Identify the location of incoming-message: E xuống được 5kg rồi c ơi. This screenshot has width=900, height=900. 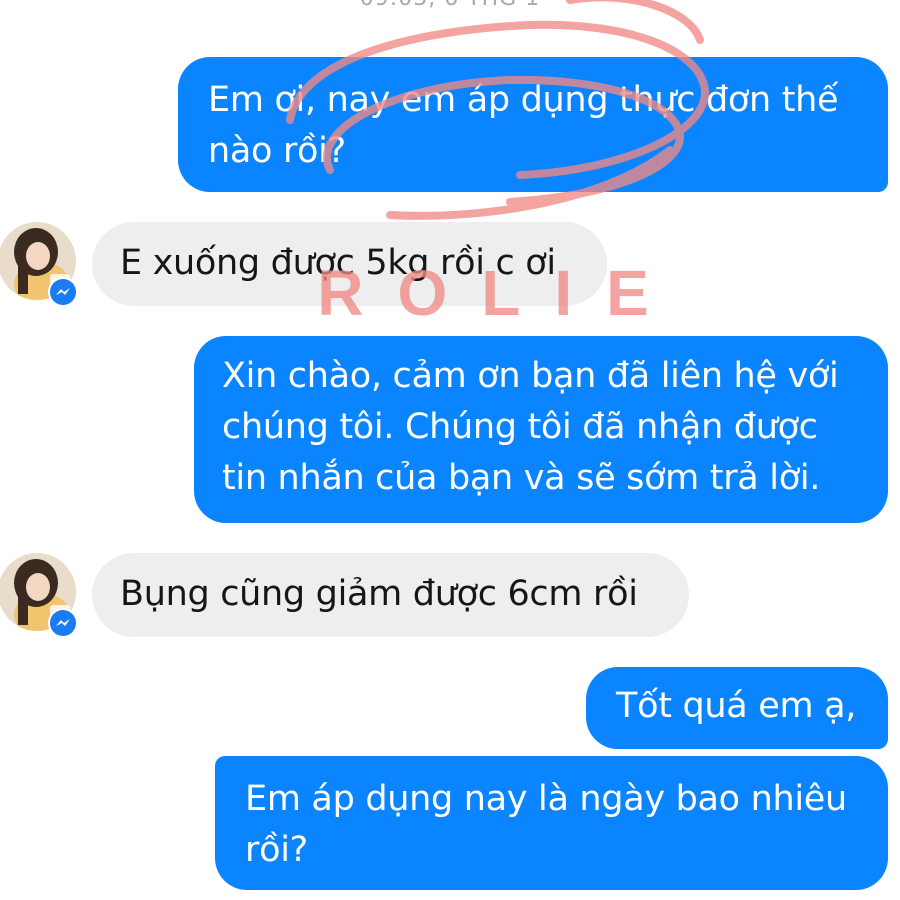
(349, 264).